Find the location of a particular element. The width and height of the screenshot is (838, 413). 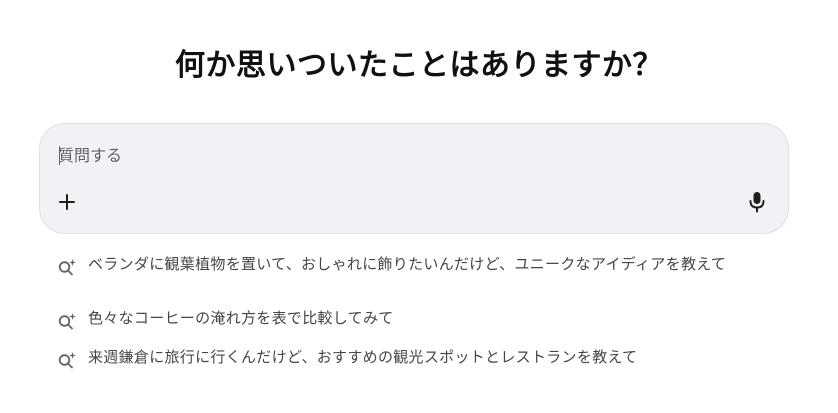

suggestion-text: 色々なコーヒーの淹れ方を表で比較してみて is located at coordinates (241, 318).